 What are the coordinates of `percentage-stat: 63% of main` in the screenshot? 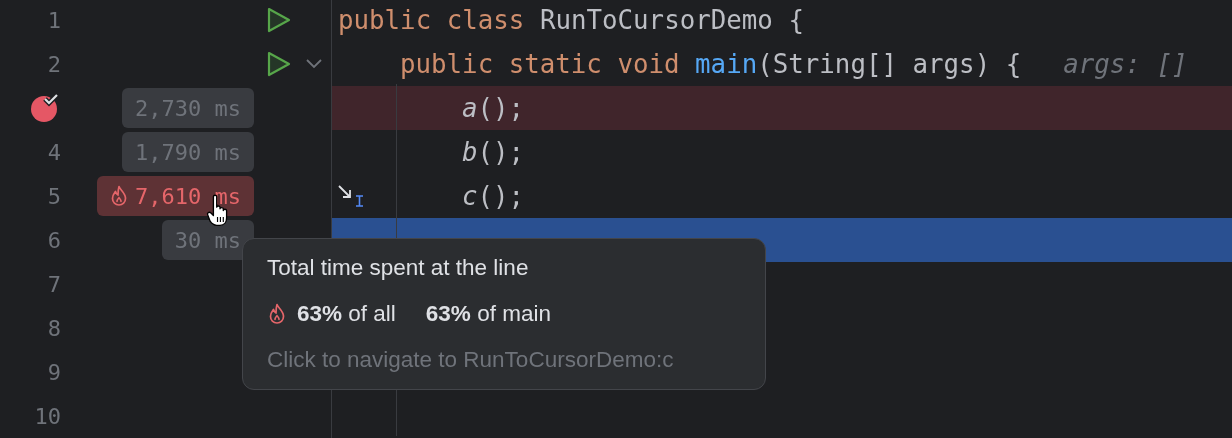 It's located at (488, 314).